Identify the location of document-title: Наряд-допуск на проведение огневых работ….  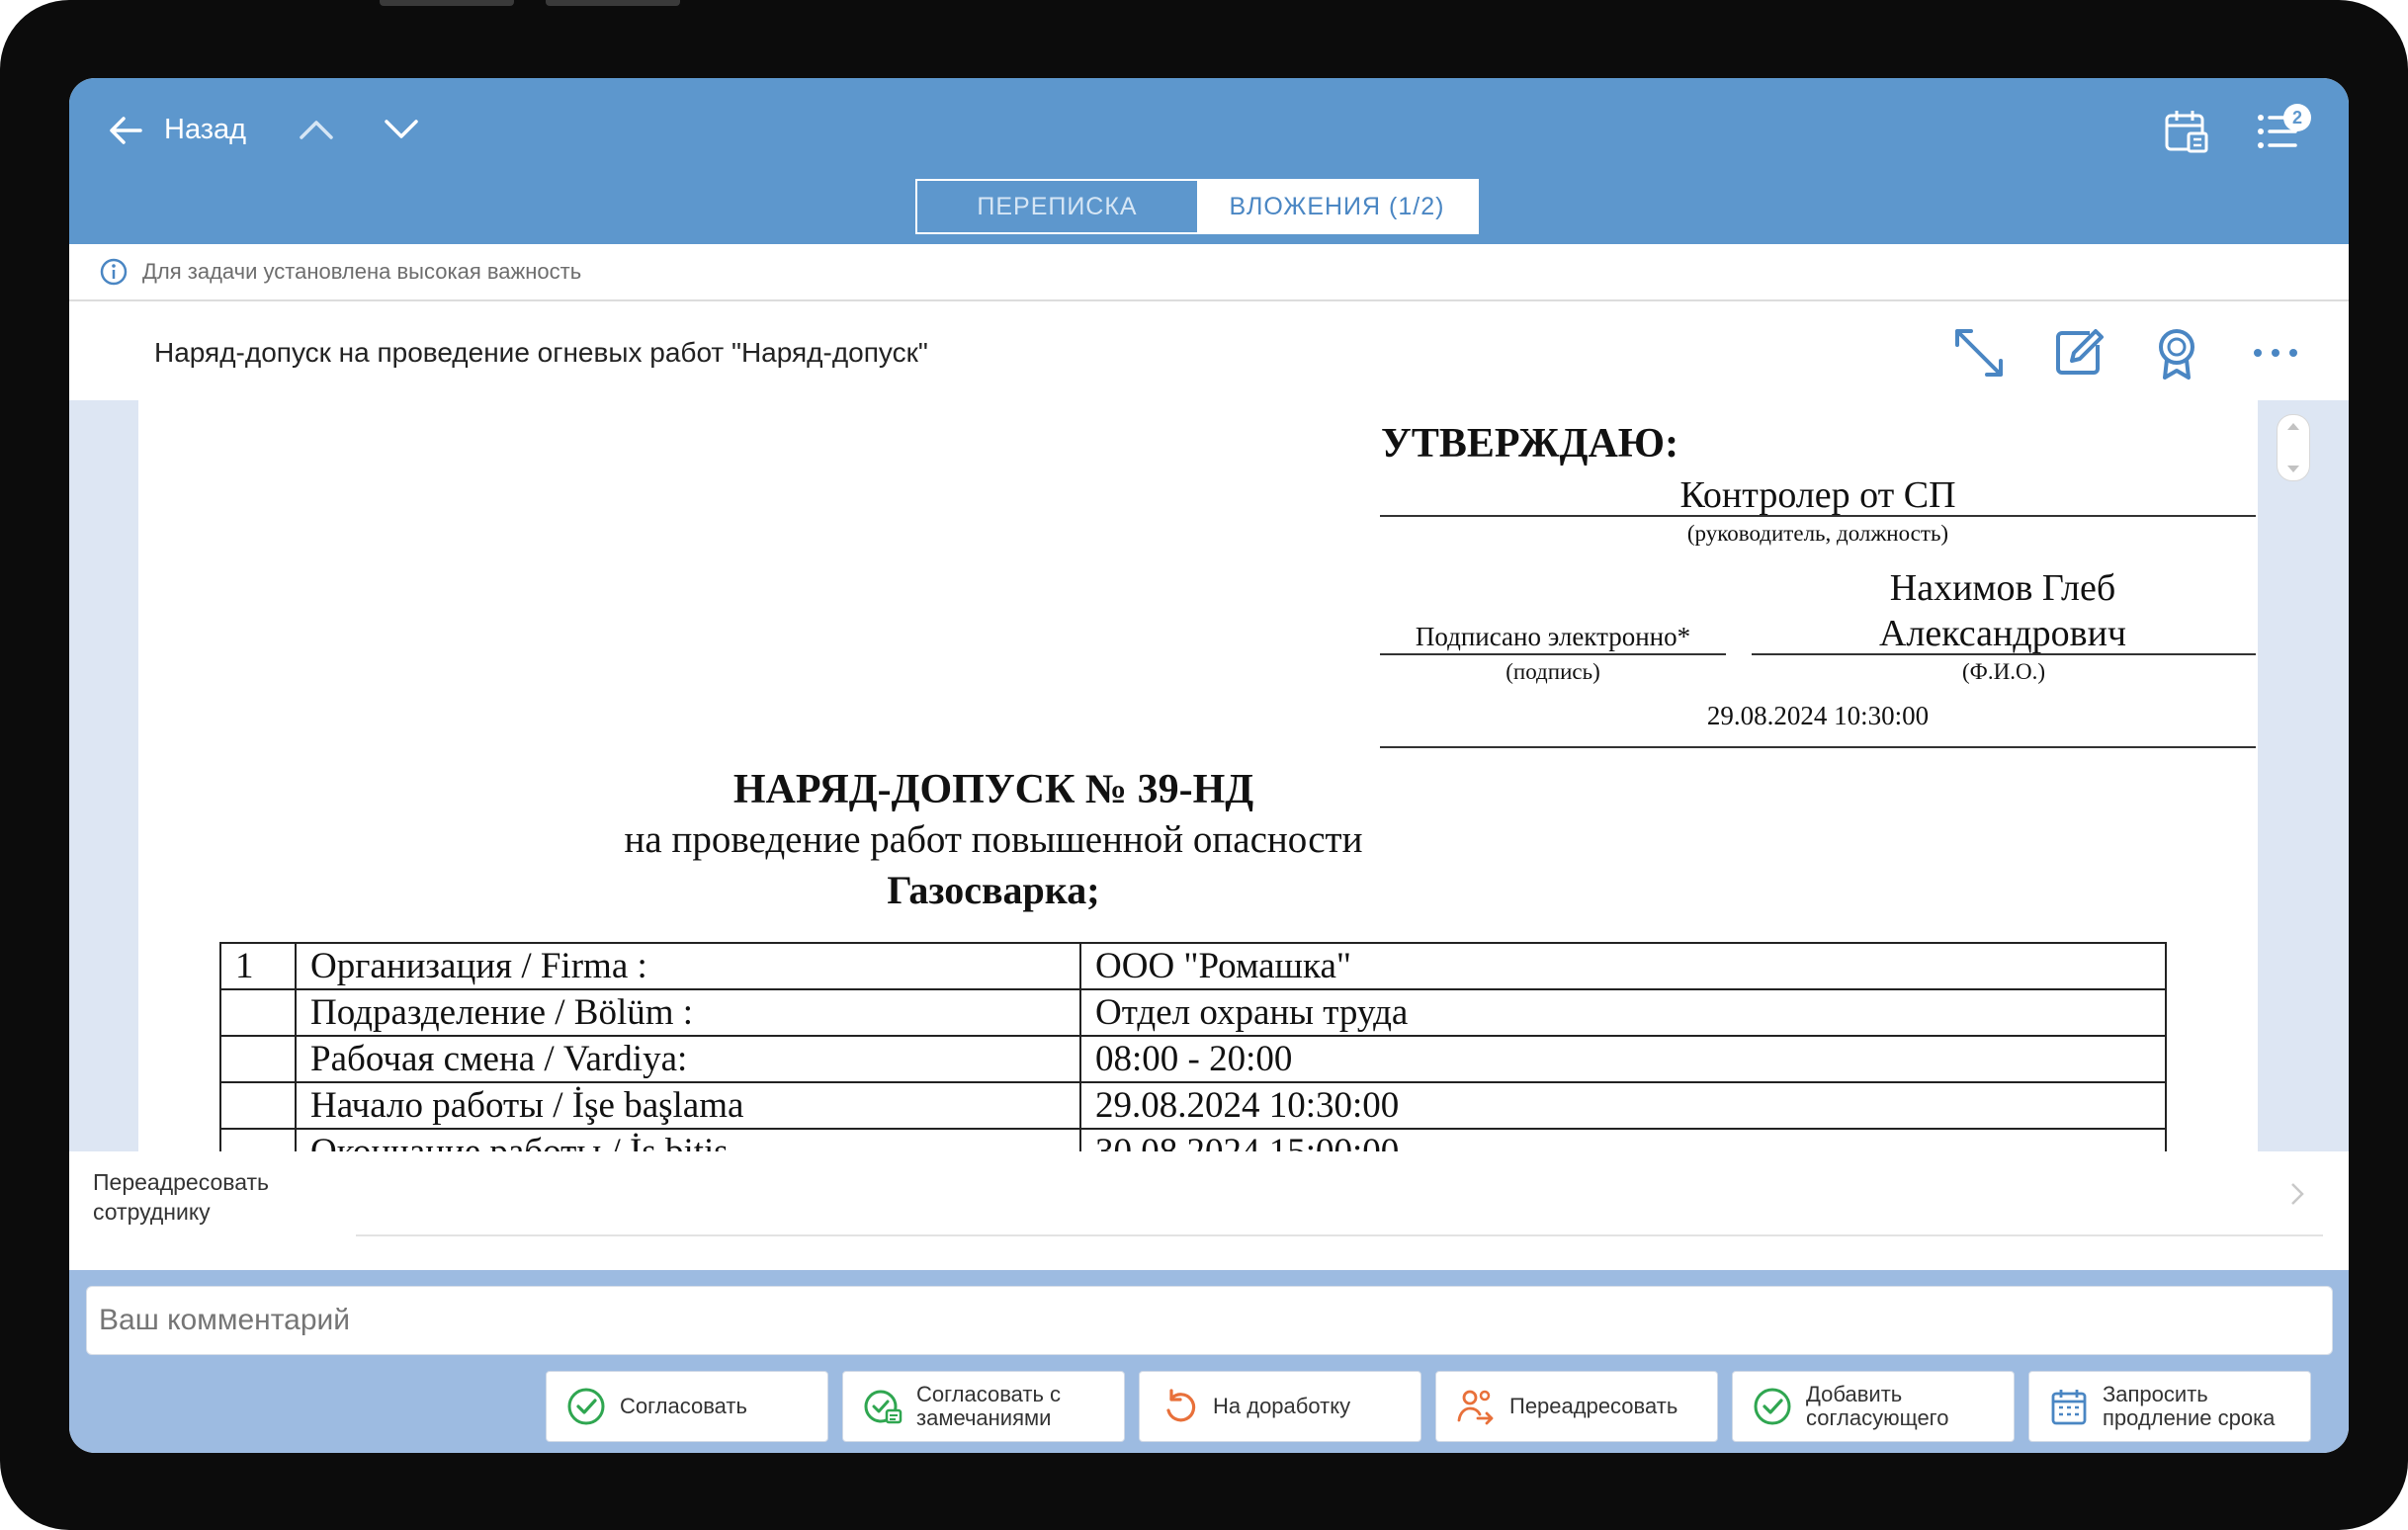
(541, 352).